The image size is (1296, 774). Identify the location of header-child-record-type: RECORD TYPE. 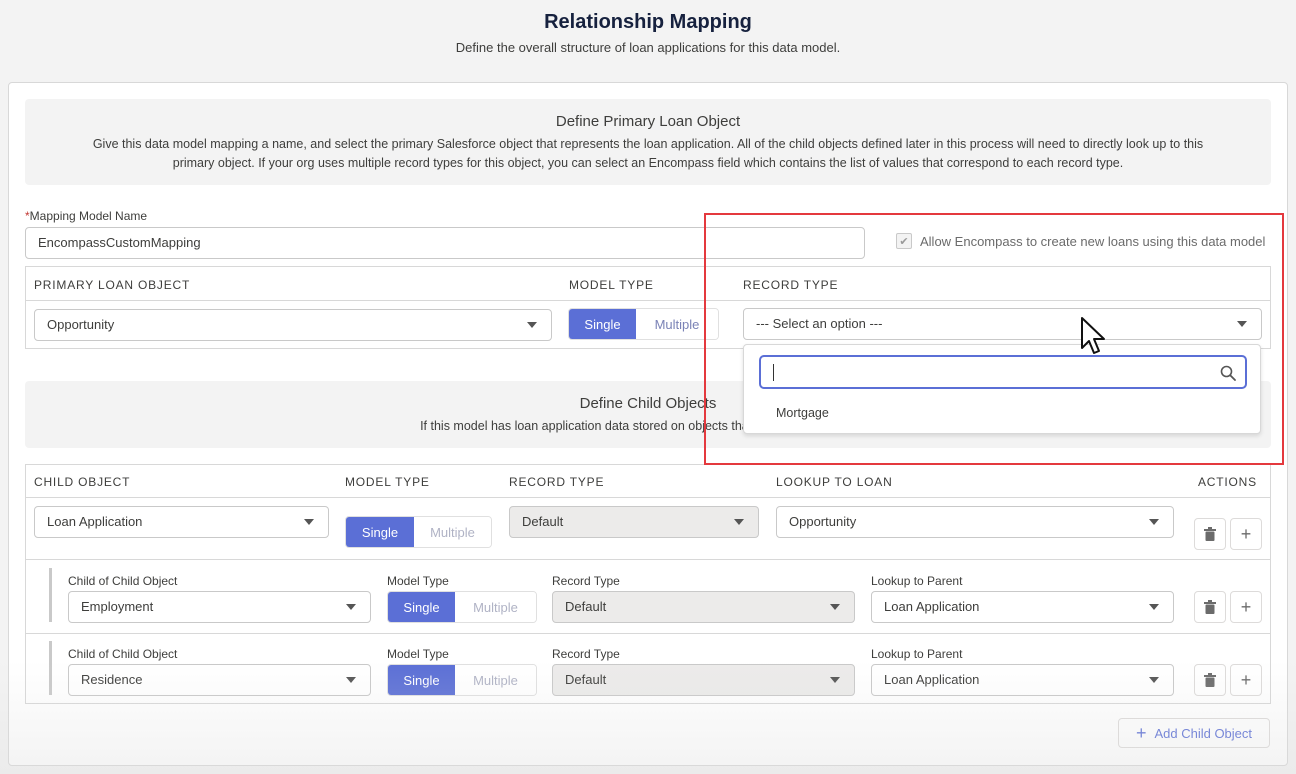
(557, 482).